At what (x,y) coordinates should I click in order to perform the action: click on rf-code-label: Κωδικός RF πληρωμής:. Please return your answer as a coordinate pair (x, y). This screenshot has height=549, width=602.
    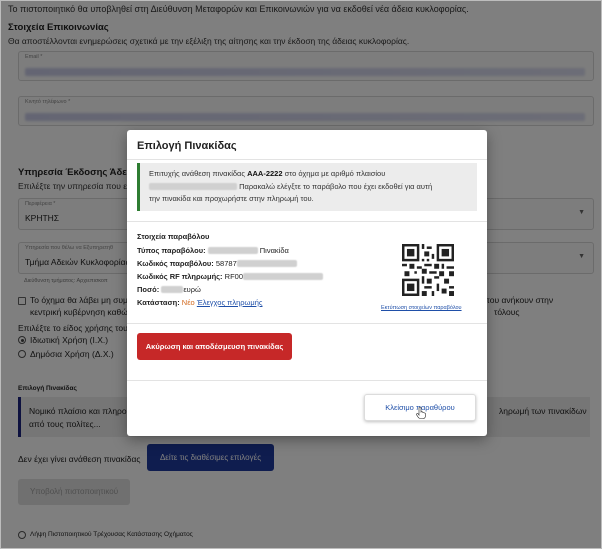
    Looking at the image, I should click on (180, 276).